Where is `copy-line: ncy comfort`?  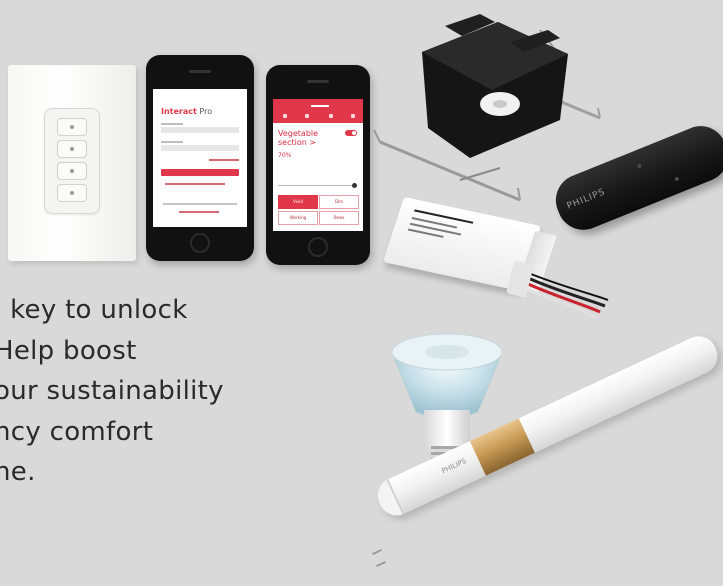 copy-line: ncy comfort is located at coordinates (77, 431).